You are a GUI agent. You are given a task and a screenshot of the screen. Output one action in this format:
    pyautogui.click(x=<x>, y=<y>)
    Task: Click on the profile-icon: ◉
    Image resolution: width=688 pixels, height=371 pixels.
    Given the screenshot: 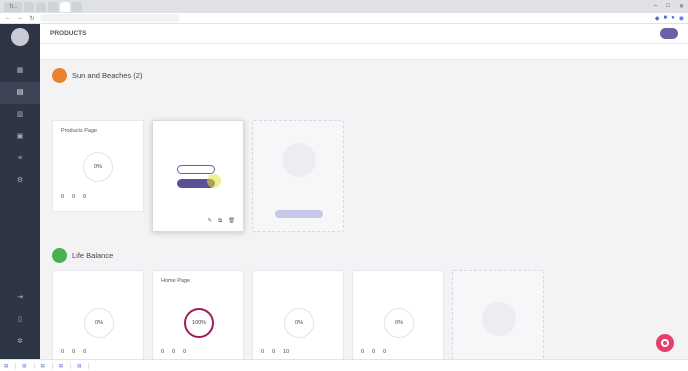 What is the action you would take?
    pyautogui.click(x=681, y=18)
    